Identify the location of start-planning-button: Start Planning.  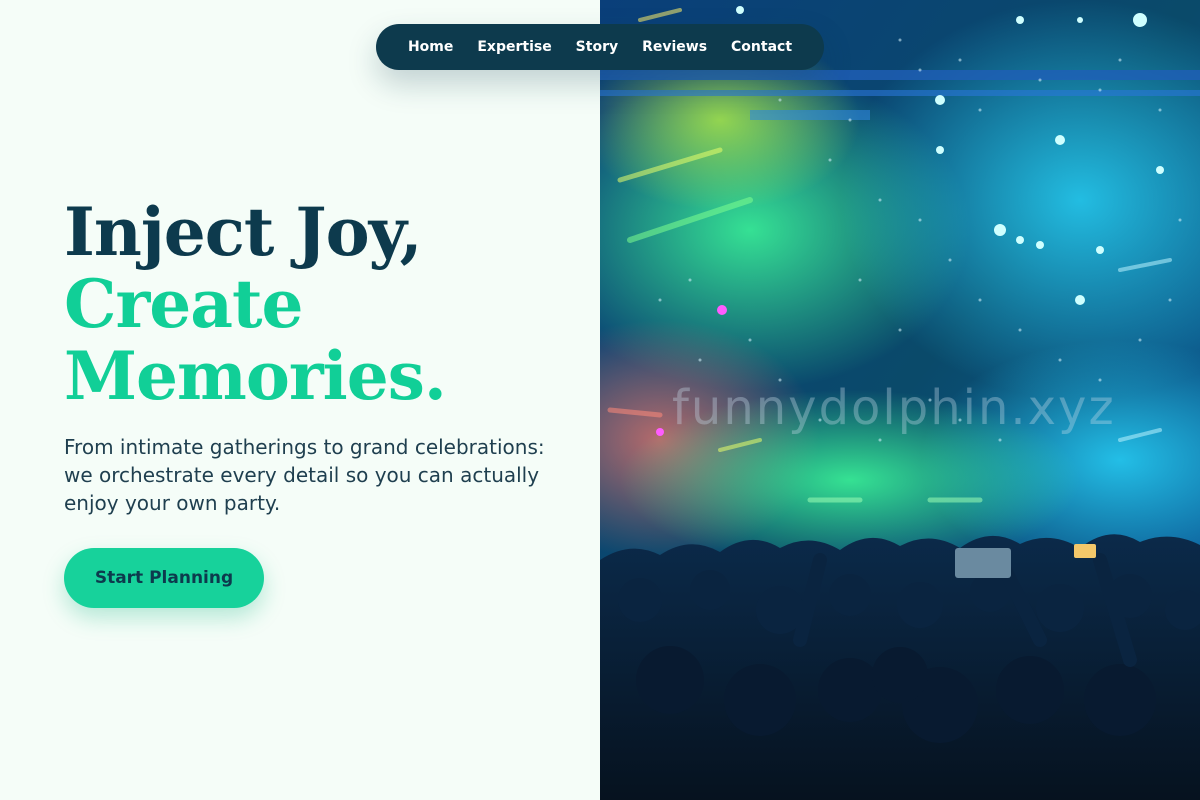
(164, 578).